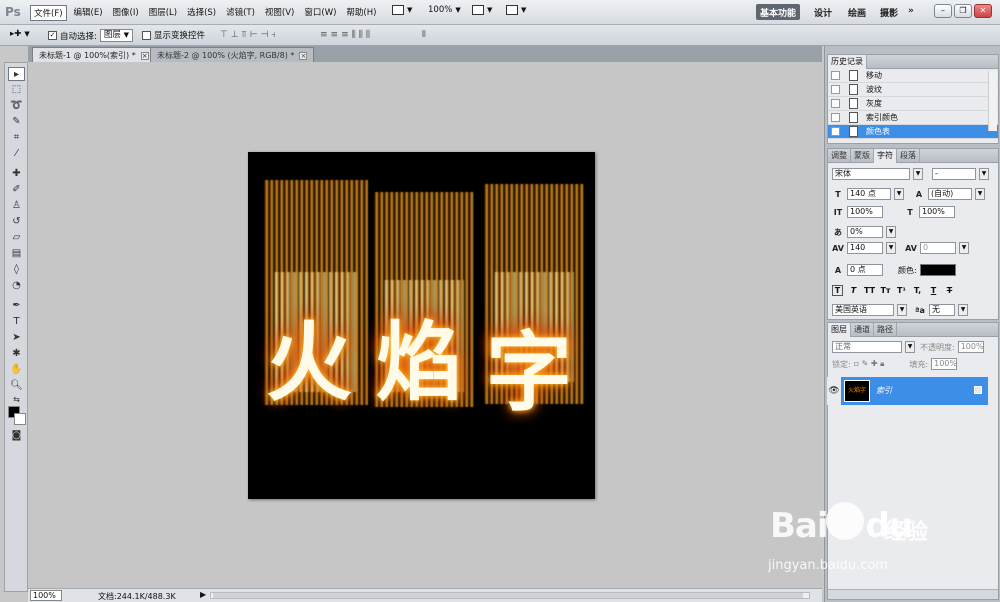  I want to click on leading-field: (自动), so click(950, 194).